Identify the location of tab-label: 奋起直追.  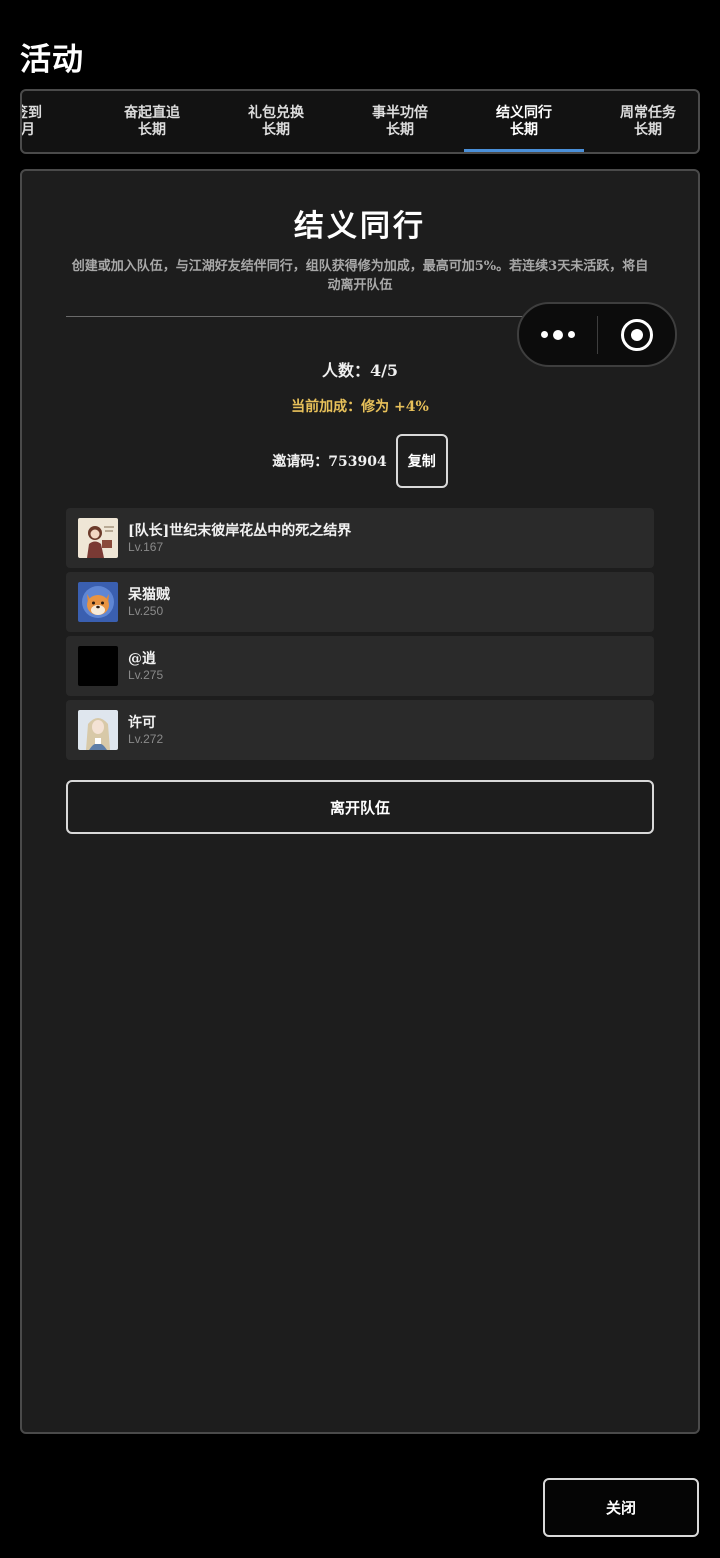
(152, 112).